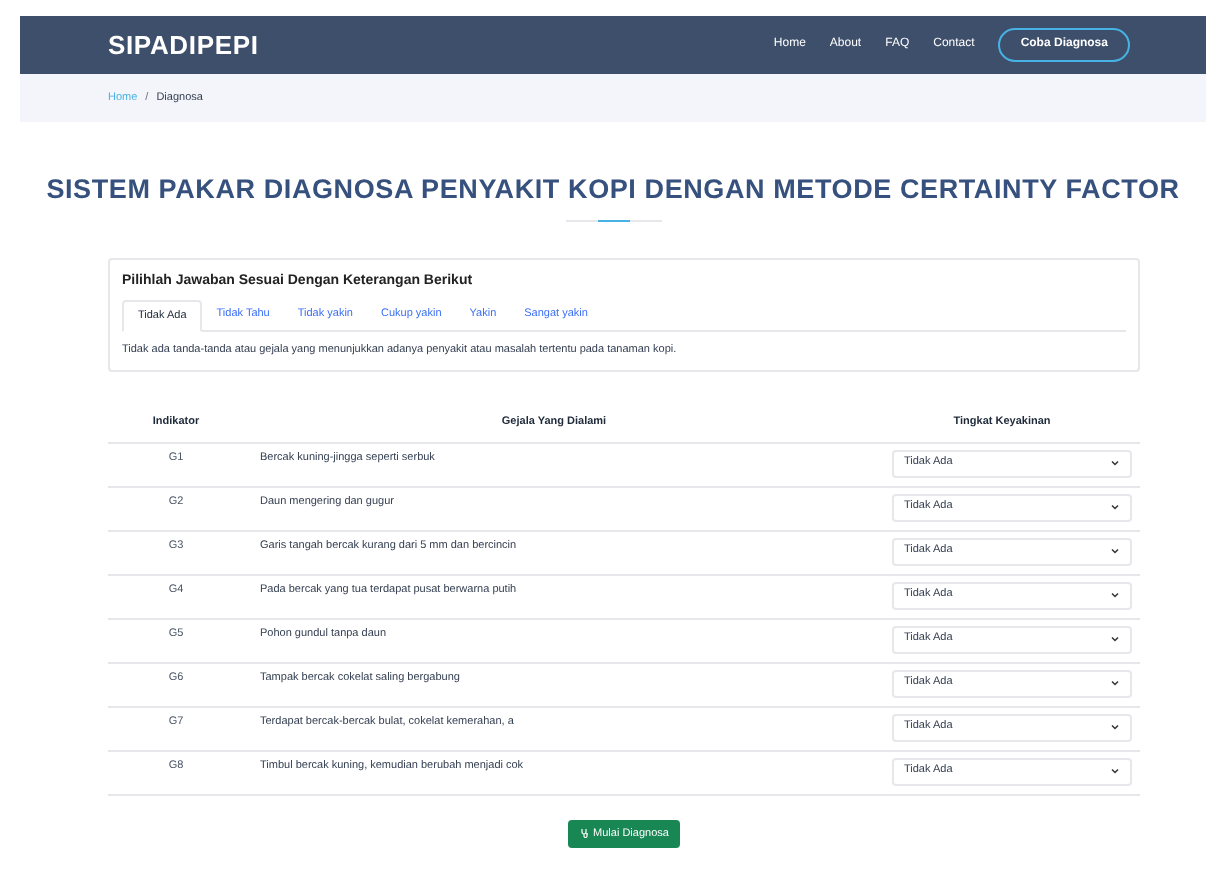  Describe the element at coordinates (613, 190) in the screenshot. I see `page-title: SISTEM PAKAR DIAGNOSA PENYAKIT KOPI DENGAN METODE CERTAINTY FACTOR` at that location.